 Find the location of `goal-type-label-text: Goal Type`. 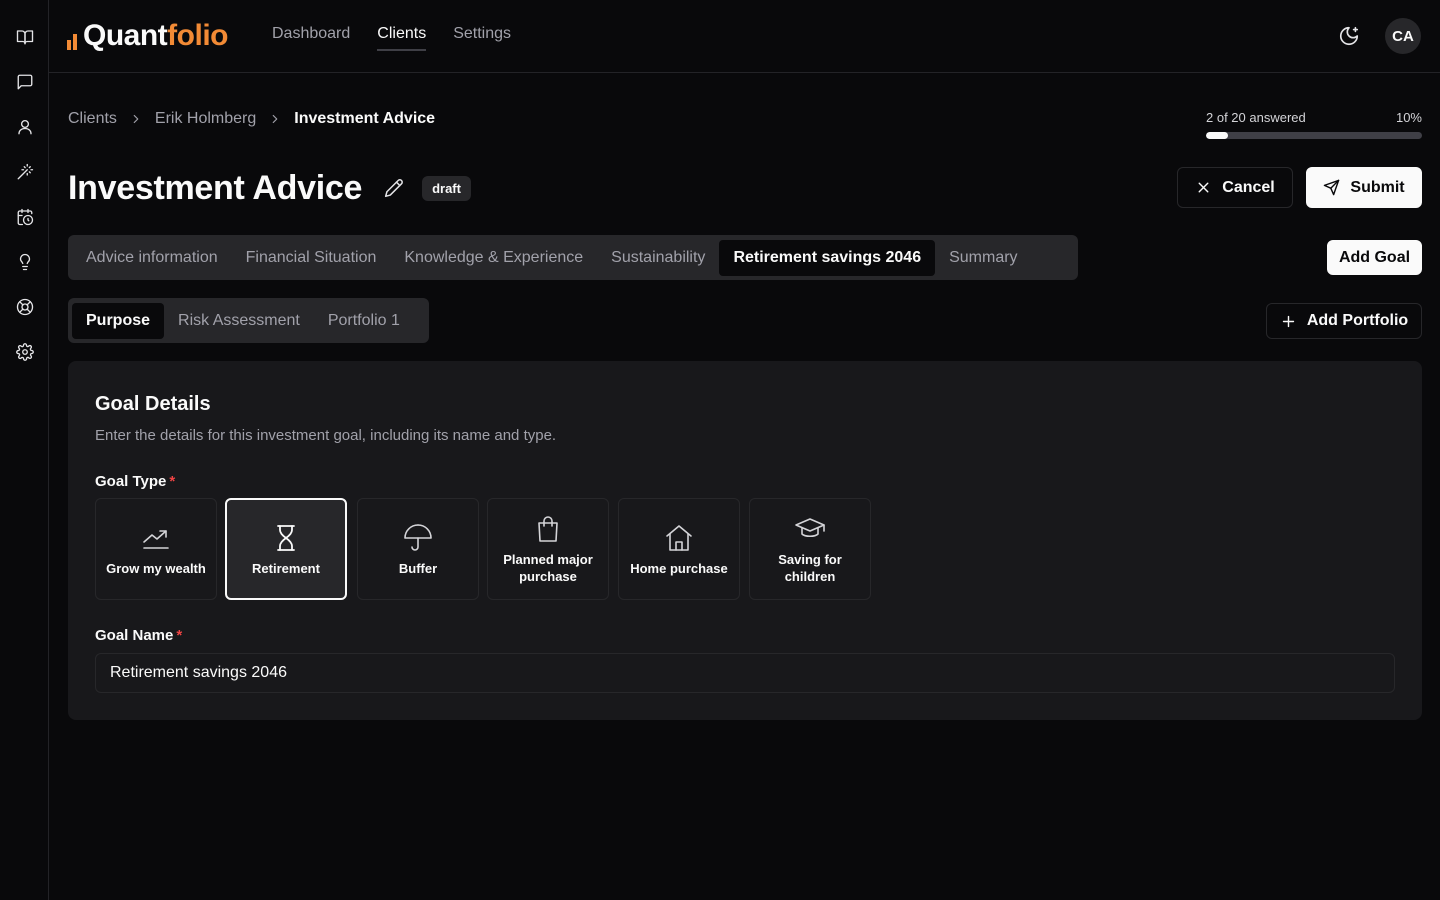

goal-type-label-text: Goal Type is located at coordinates (131, 481).